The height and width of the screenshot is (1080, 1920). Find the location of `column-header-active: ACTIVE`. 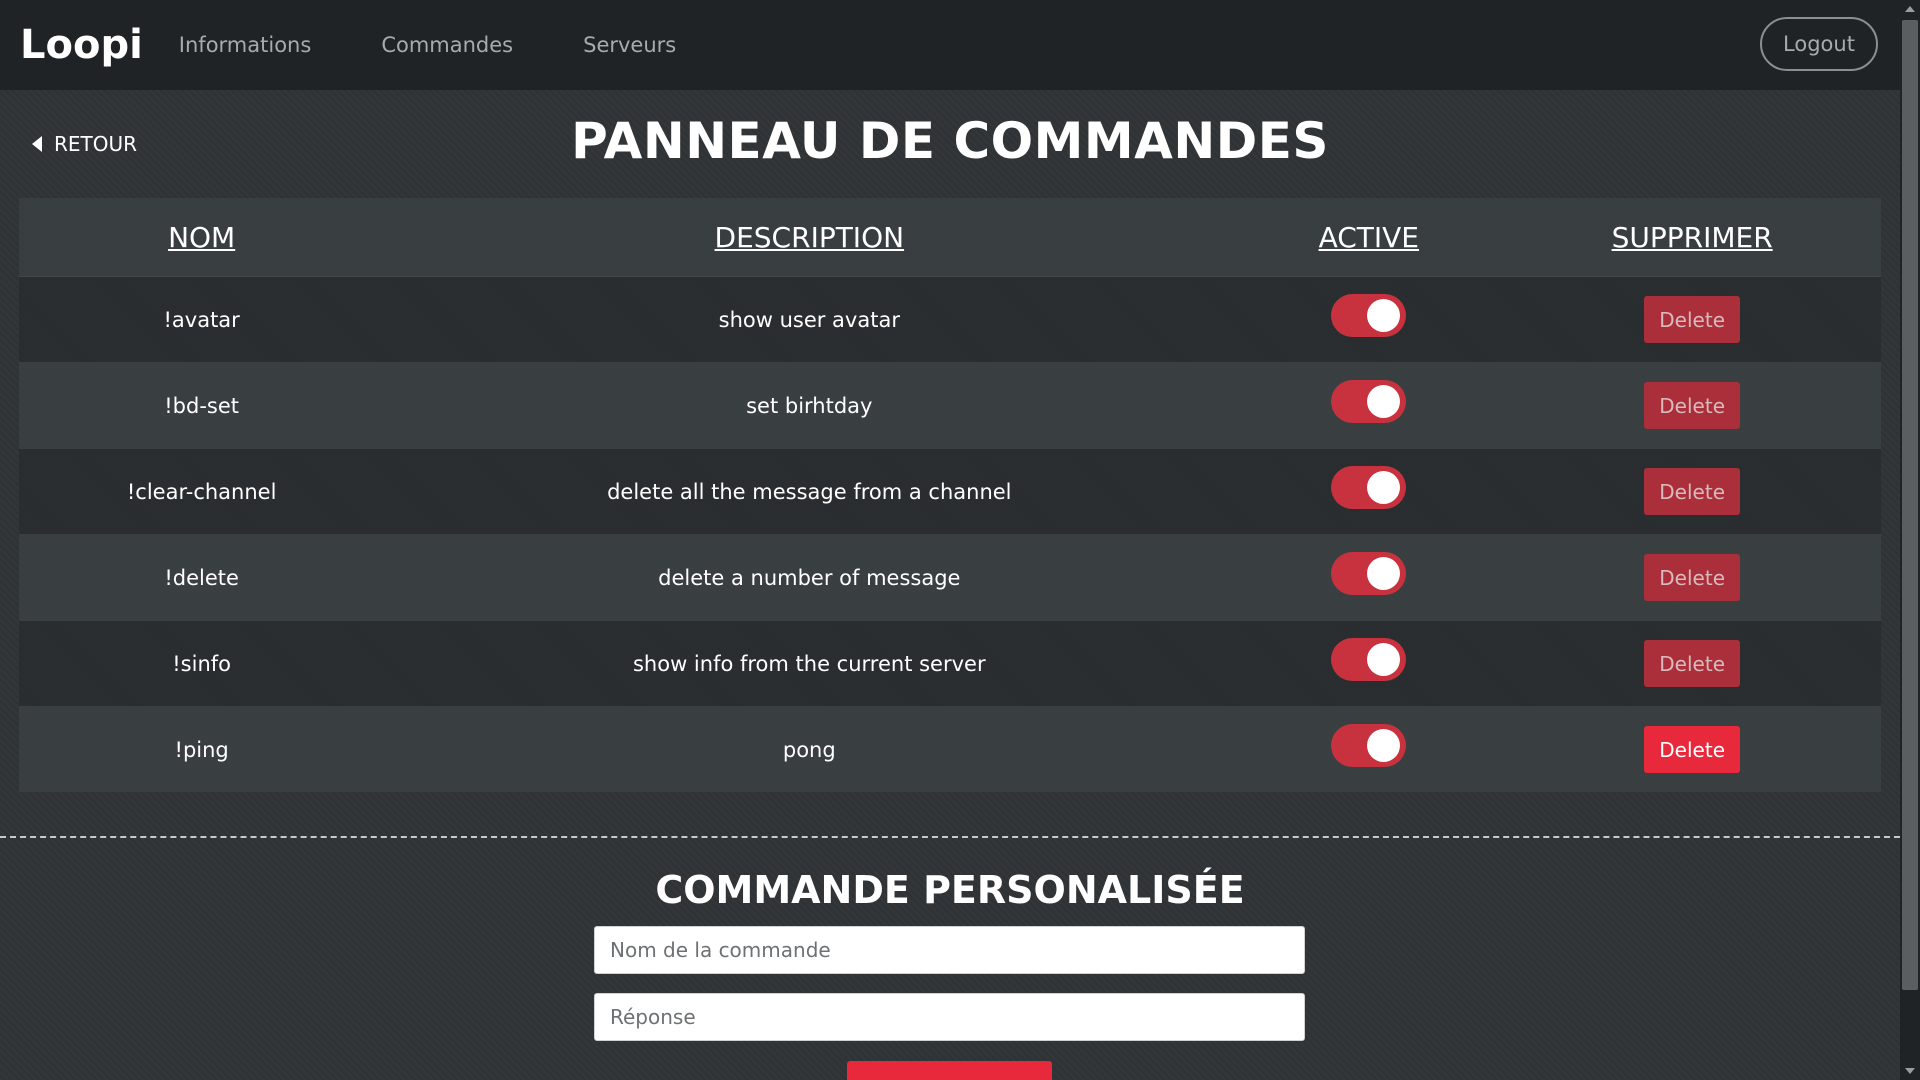

column-header-active: ACTIVE is located at coordinates (1369, 237).